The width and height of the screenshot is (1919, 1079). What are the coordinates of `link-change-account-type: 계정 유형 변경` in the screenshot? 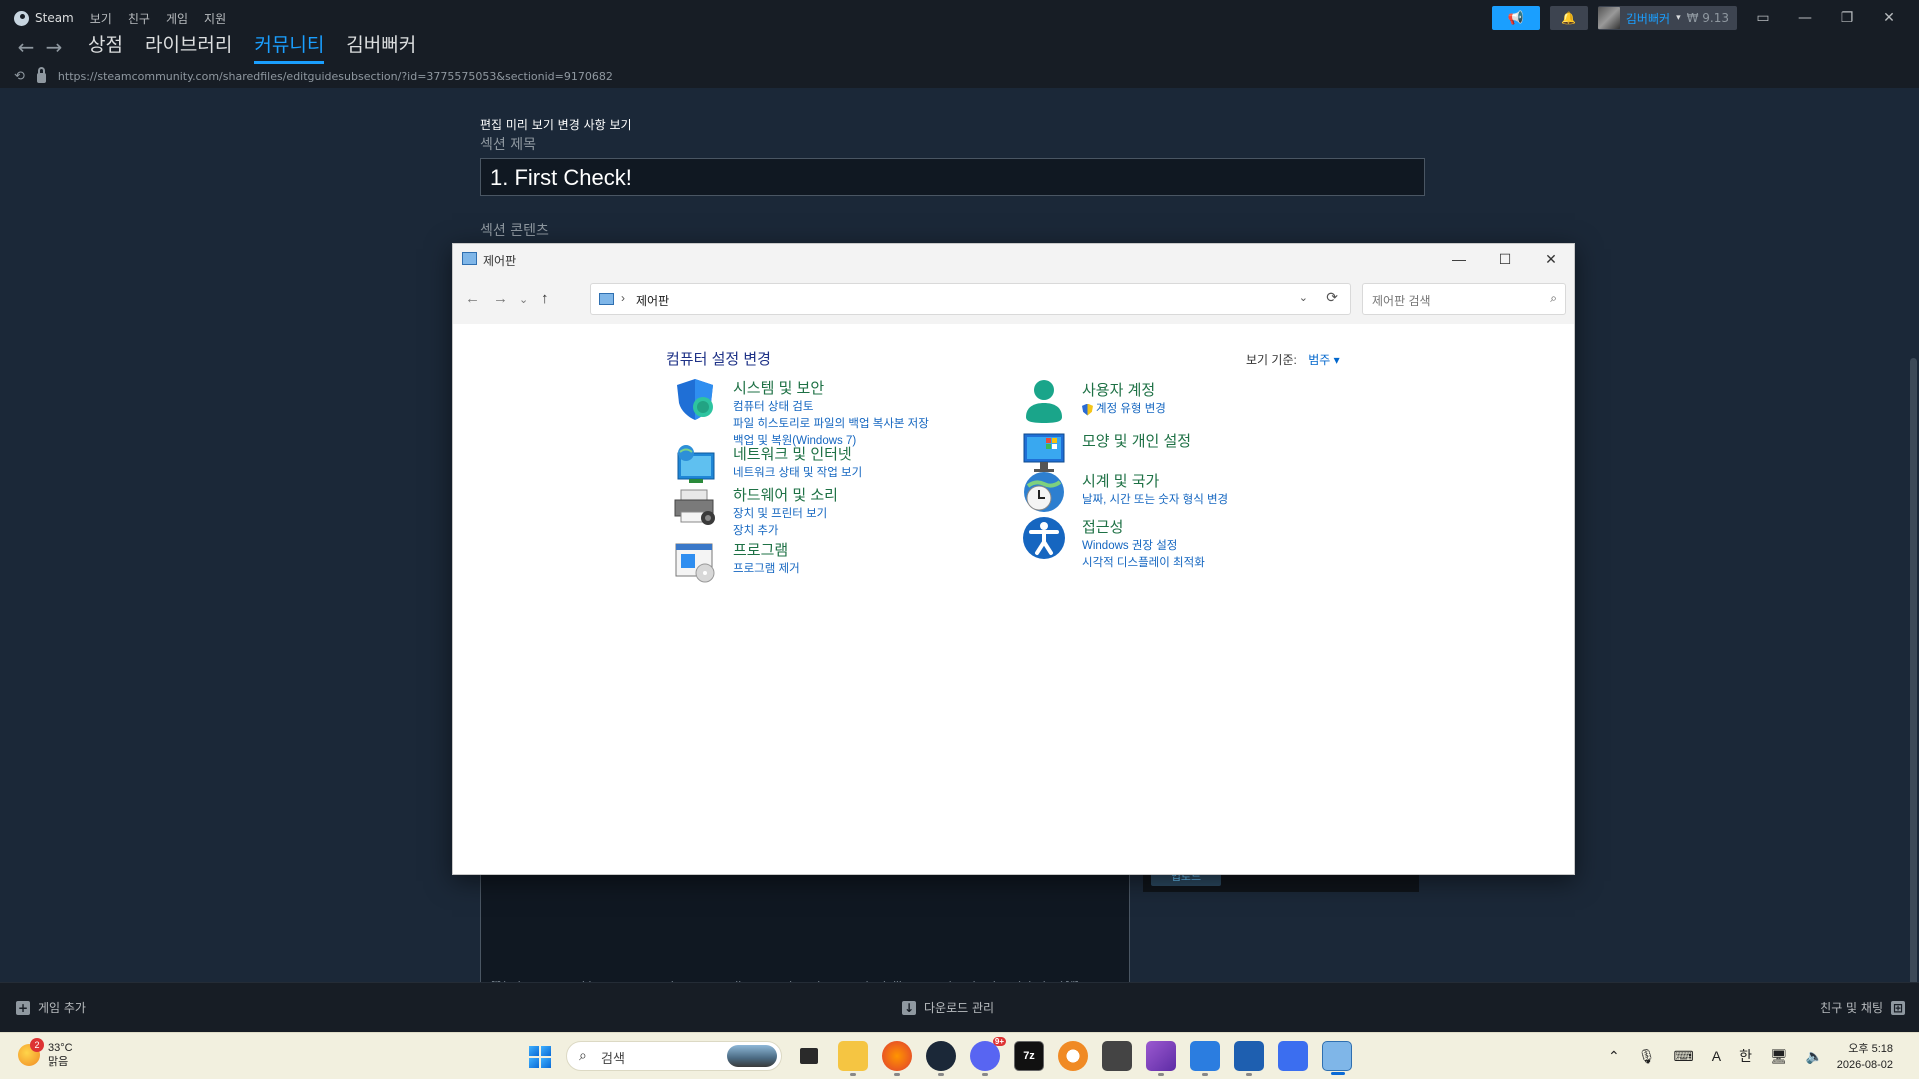 It's located at (1124, 409).